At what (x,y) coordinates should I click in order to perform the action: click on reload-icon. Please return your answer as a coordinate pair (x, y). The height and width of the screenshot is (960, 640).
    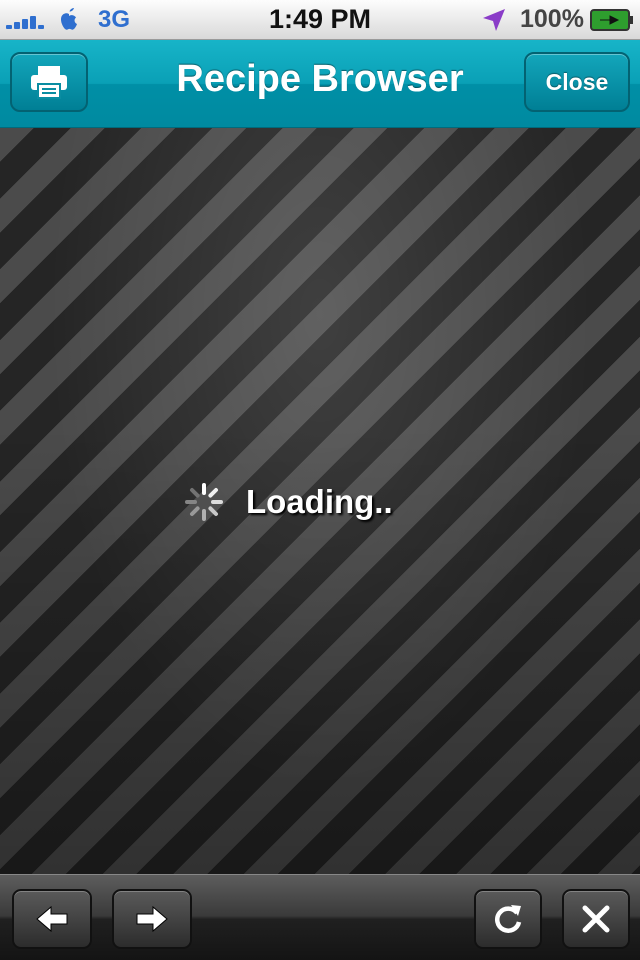
    Looking at the image, I should click on (508, 919).